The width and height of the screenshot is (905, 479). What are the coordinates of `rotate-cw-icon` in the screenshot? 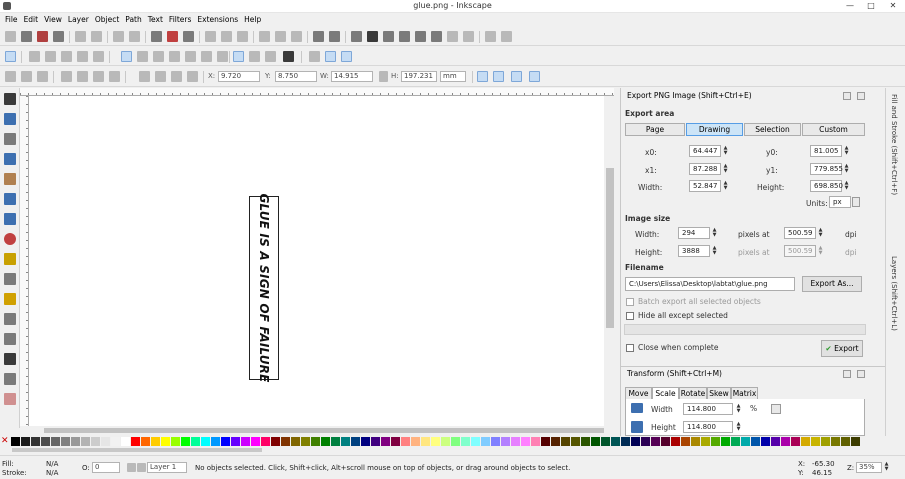 It's located at (82, 76).